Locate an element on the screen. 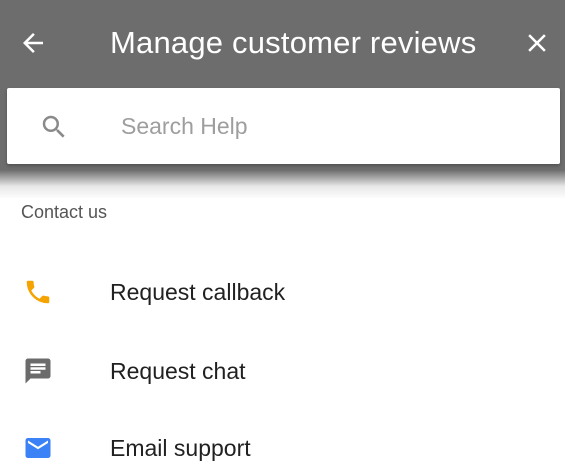 This screenshot has height=466, width=565. email-support-option: Email support is located at coordinates (282, 443).